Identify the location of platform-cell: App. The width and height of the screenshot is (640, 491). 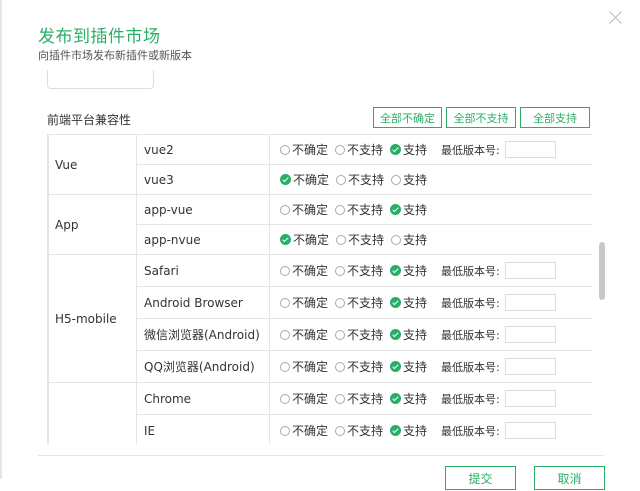
(92, 224).